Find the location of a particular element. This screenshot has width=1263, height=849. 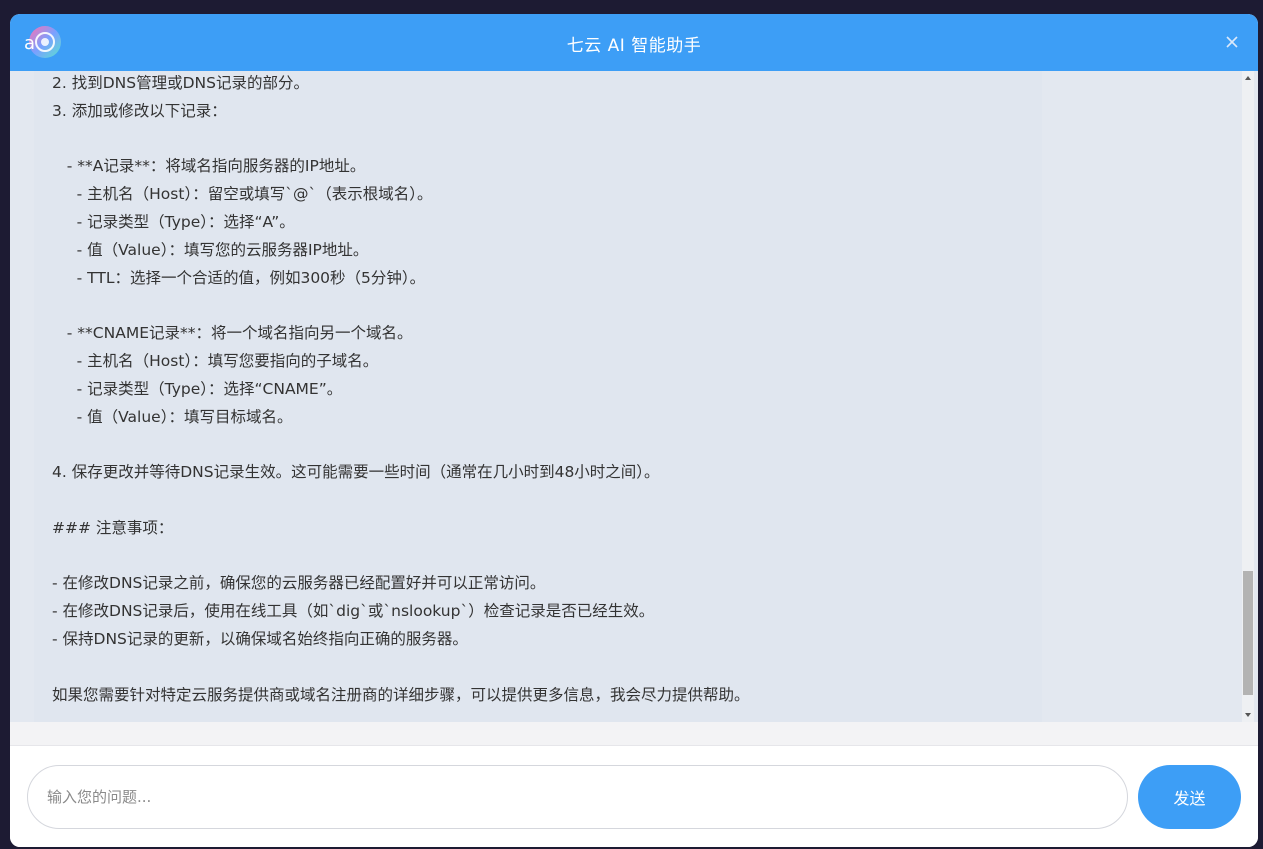

message-line: - TTL：选择一个合适的值，例如300秒（5分钟）。 is located at coordinates (239, 277).